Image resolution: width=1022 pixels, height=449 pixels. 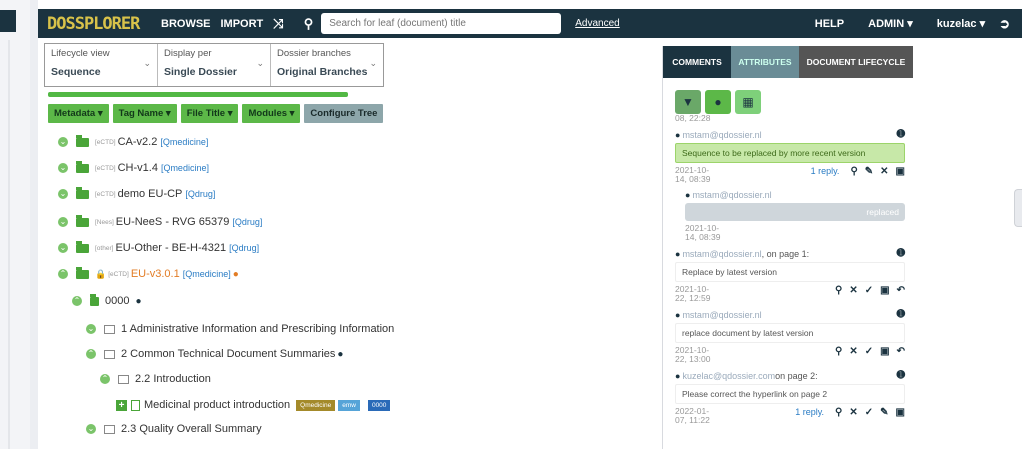 What do you see at coordinates (133, 142) in the screenshot?
I see `tree-row: ⌄ [eCTD] CA-v2.2 [Qmedicine]` at bounding box center [133, 142].